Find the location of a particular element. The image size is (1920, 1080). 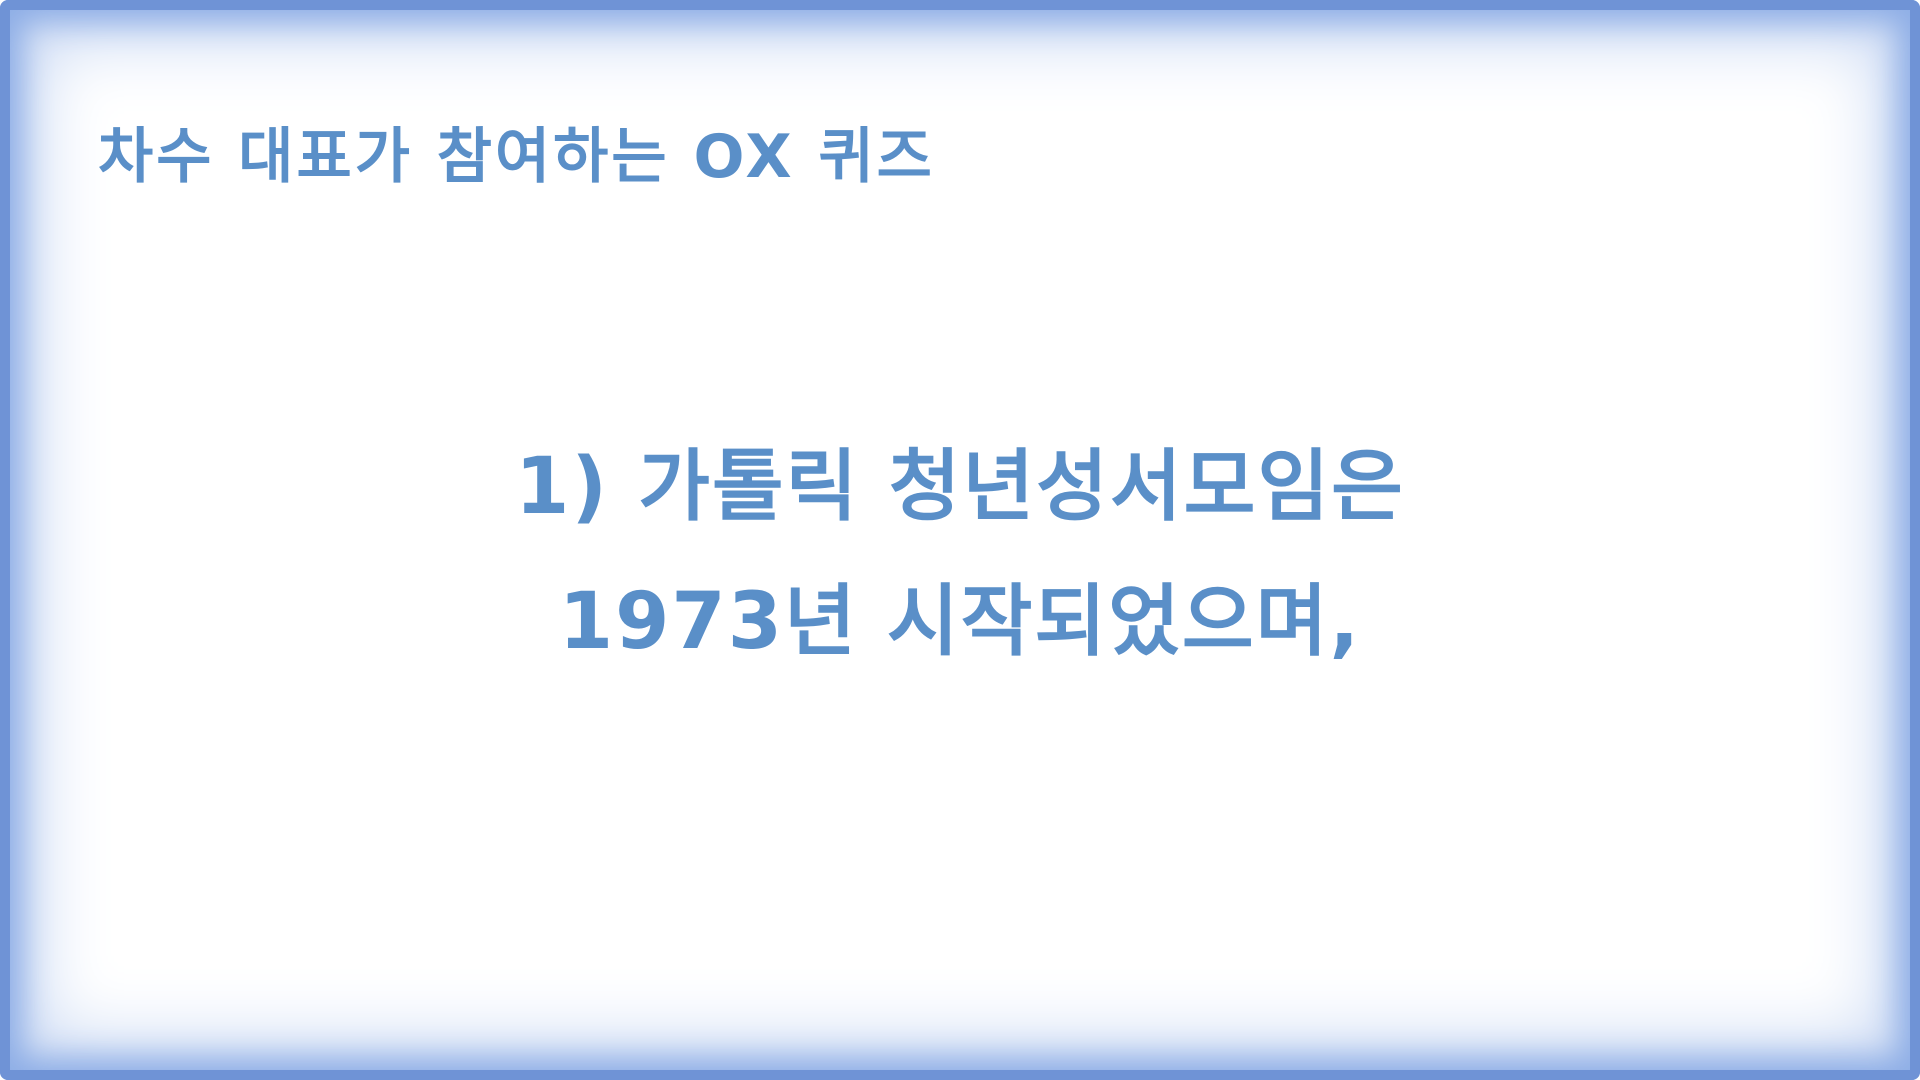

slide-title: 차수 대표가 참여하는 OX 퀴즈 is located at coordinates (516, 157).